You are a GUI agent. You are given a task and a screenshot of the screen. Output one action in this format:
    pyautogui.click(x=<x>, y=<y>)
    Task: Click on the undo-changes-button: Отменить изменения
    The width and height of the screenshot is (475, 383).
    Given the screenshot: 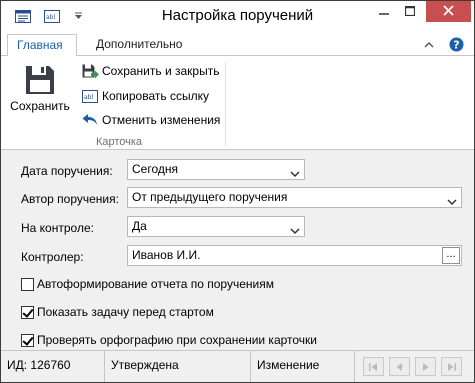 What is the action you would take?
    pyautogui.click(x=150, y=120)
    